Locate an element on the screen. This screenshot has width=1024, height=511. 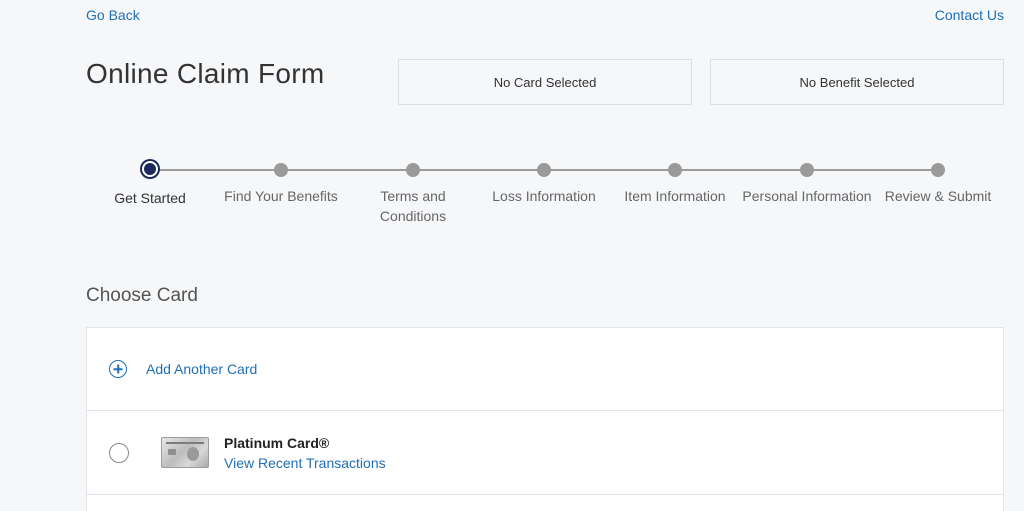
card-name: Platinum Card® is located at coordinates (277, 442).